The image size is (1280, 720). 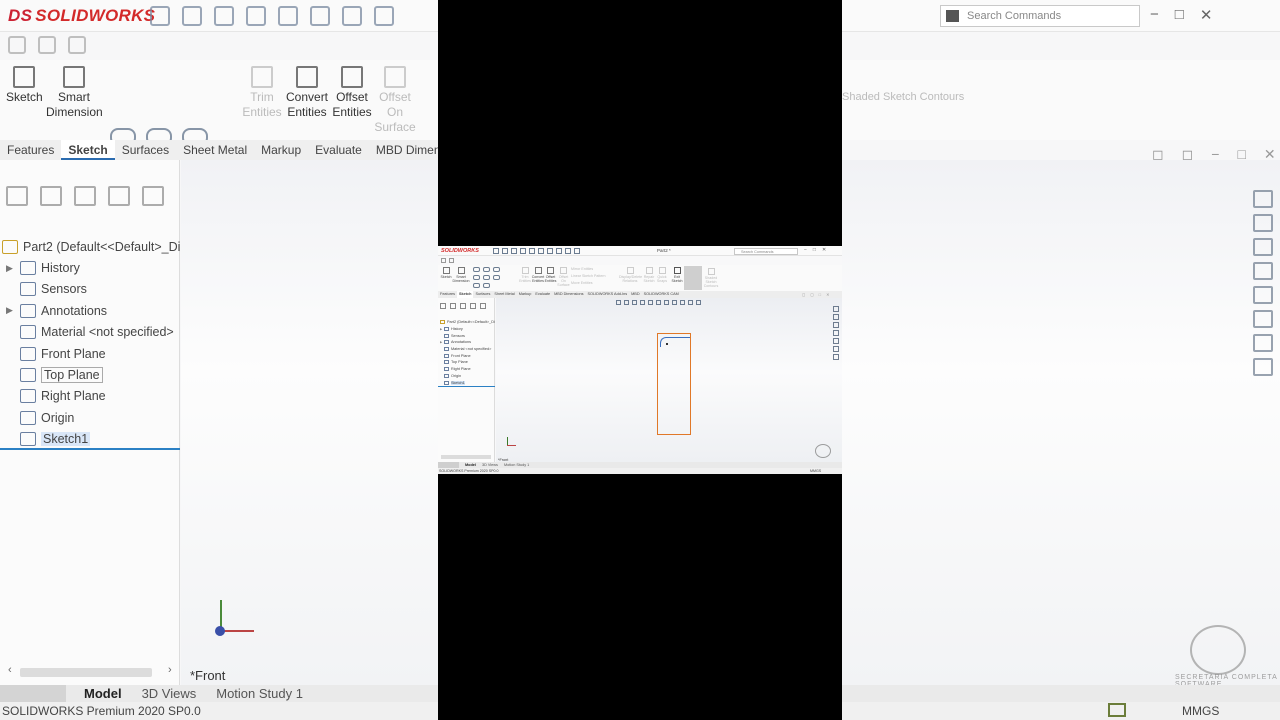 I want to click on spline-tool, so click(x=496, y=269).